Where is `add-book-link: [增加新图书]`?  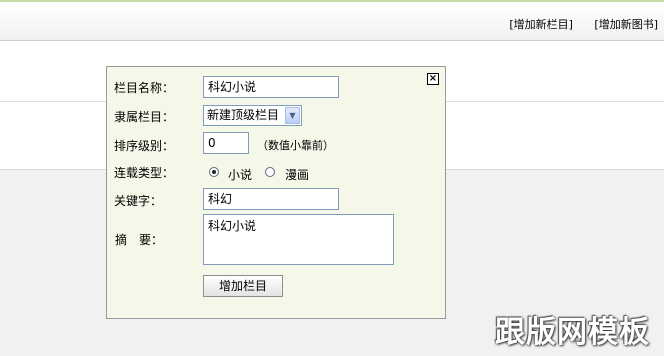 add-book-link: [增加新图书] is located at coordinates (626, 24).